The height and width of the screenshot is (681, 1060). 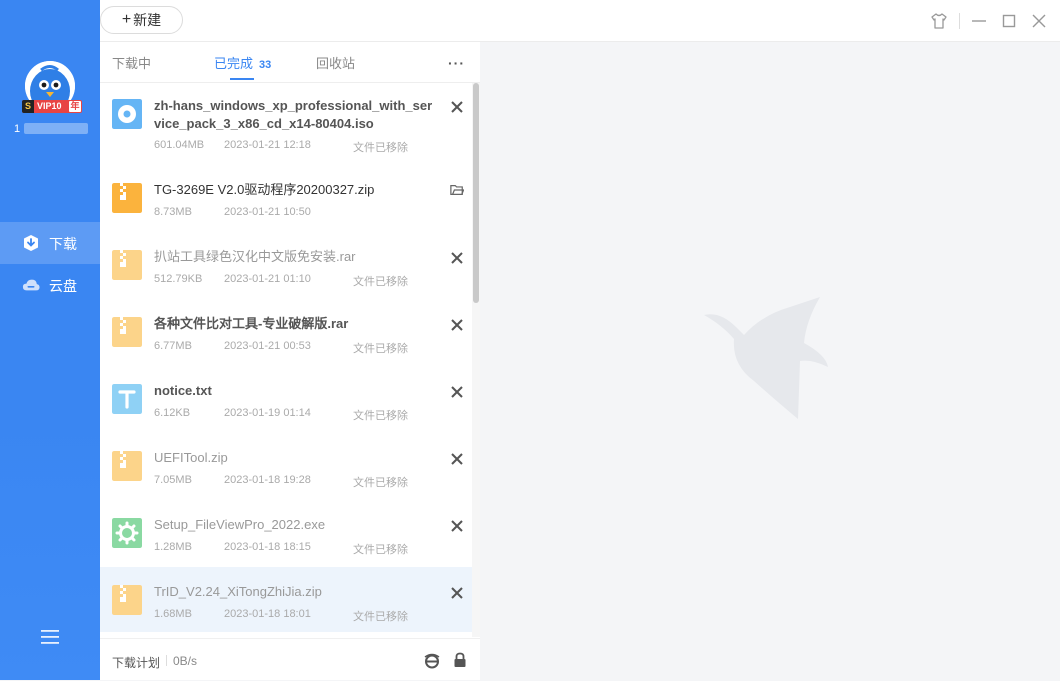 What do you see at coordinates (234, 63) in the screenshot?
I see `tab-completed-label: 已完成` at bounding box center [234, 63].